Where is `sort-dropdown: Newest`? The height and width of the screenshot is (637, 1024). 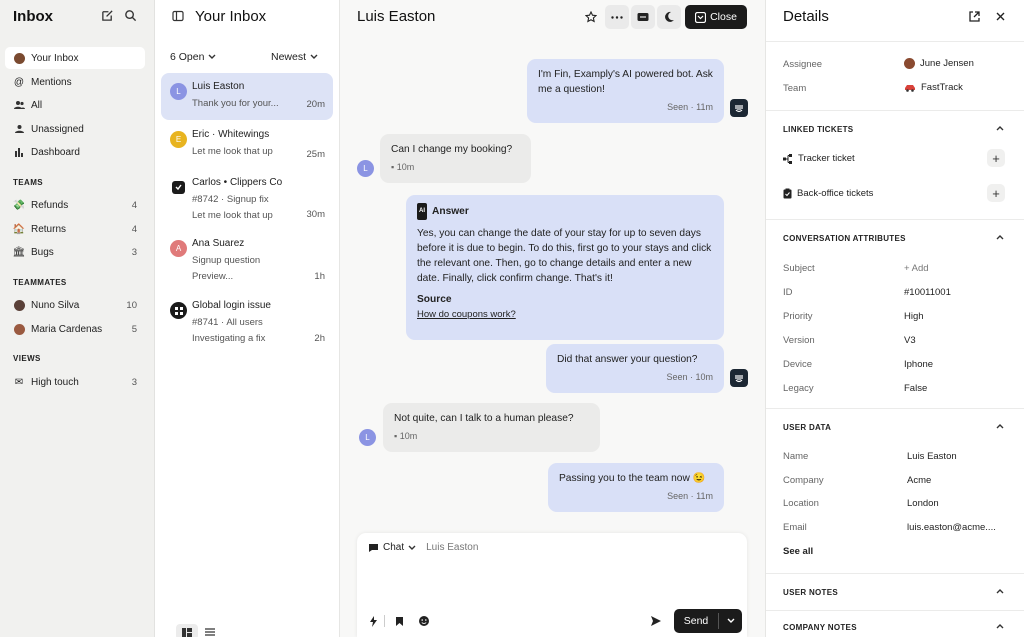
sort-dropdown: Newest is located at coordinates (294, 57).